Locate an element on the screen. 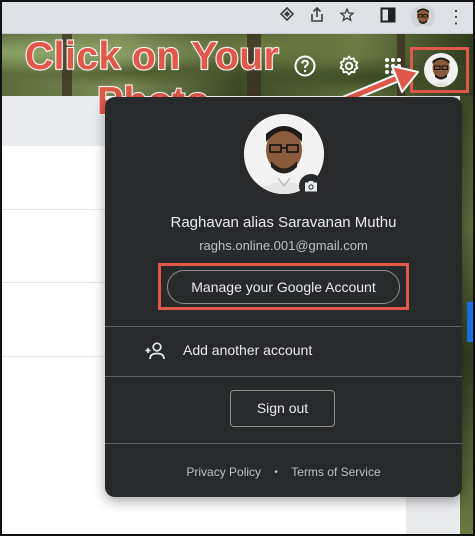 This screenshot has height=536, width=475. popup-footer: Privacy Policy • Terms of Service is located at coordinates (283, 472).